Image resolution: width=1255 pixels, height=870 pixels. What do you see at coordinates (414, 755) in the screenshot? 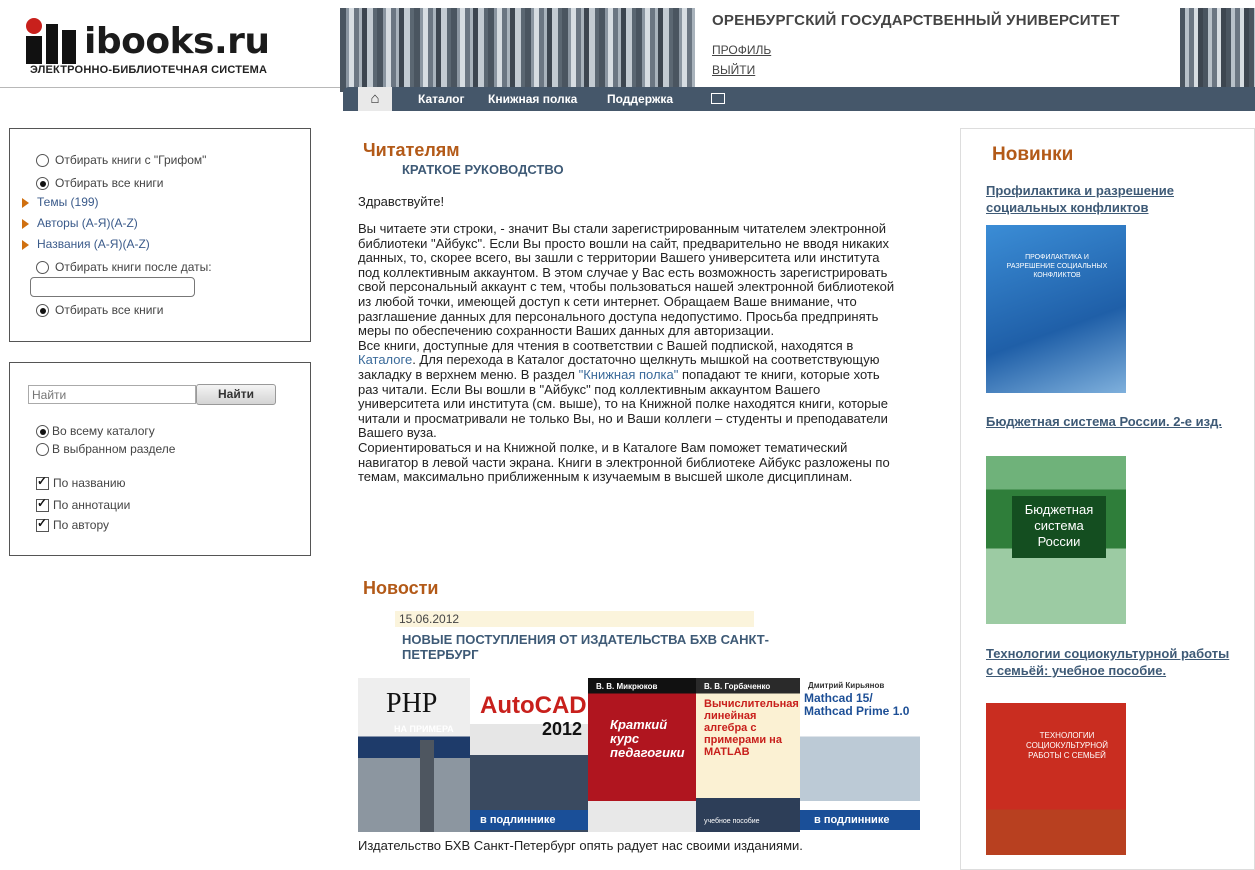
I see `book-cover-php: PHP НА ПРИМЕРА` at bounding box center [414, 755].